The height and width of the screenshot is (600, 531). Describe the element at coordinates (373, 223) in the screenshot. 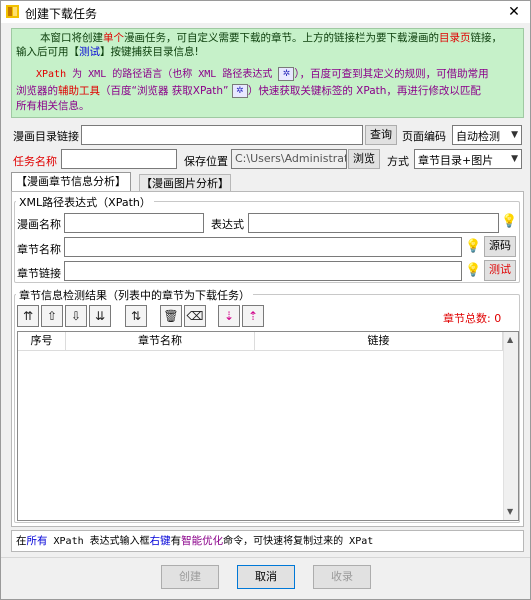

I see `expression-input` at that location.